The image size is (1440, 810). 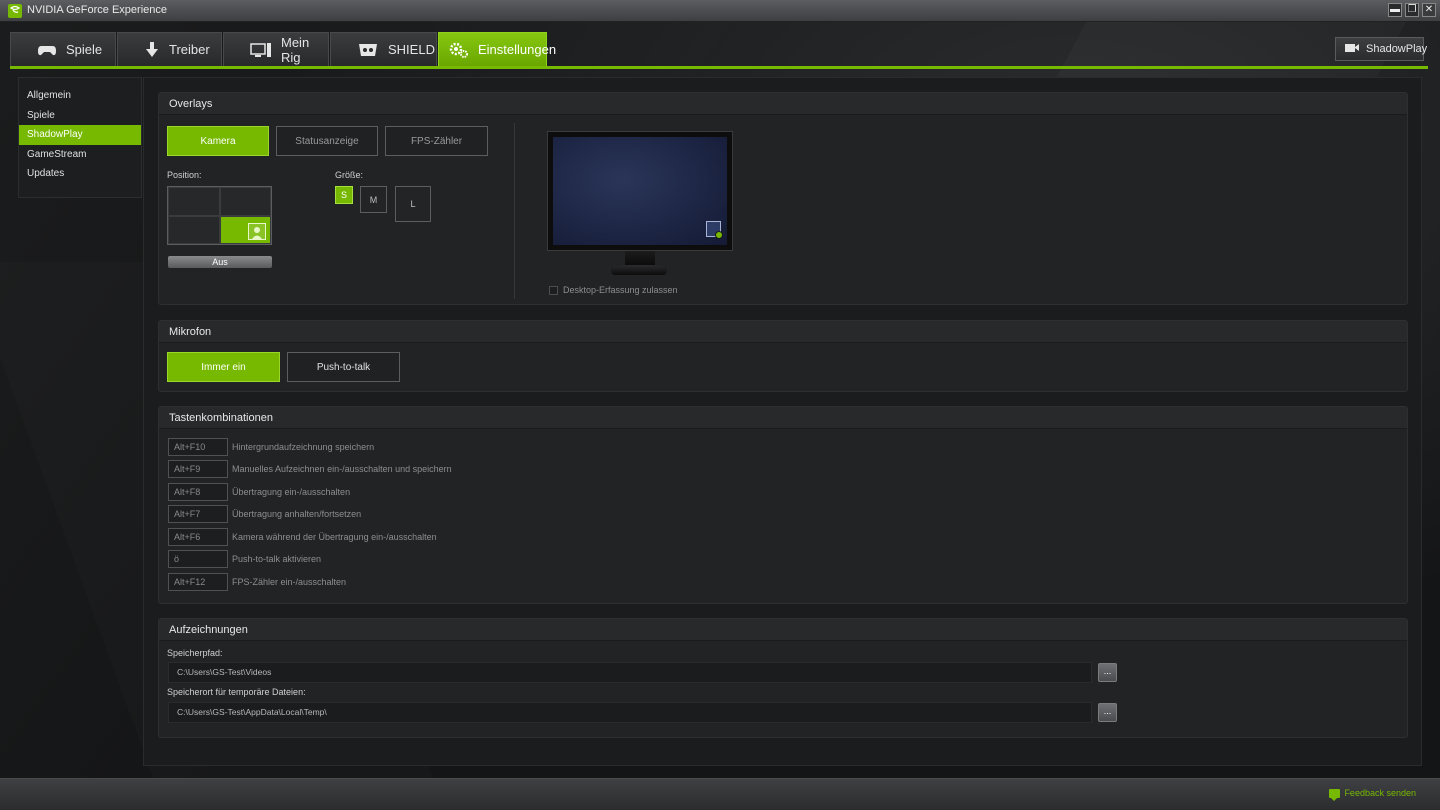 What do you see at coordinates (289, 582) in the screenshot?
I see `hotkey-description: FPS-Zähler ein-/ausschalten` at bounding box center [289, 582].